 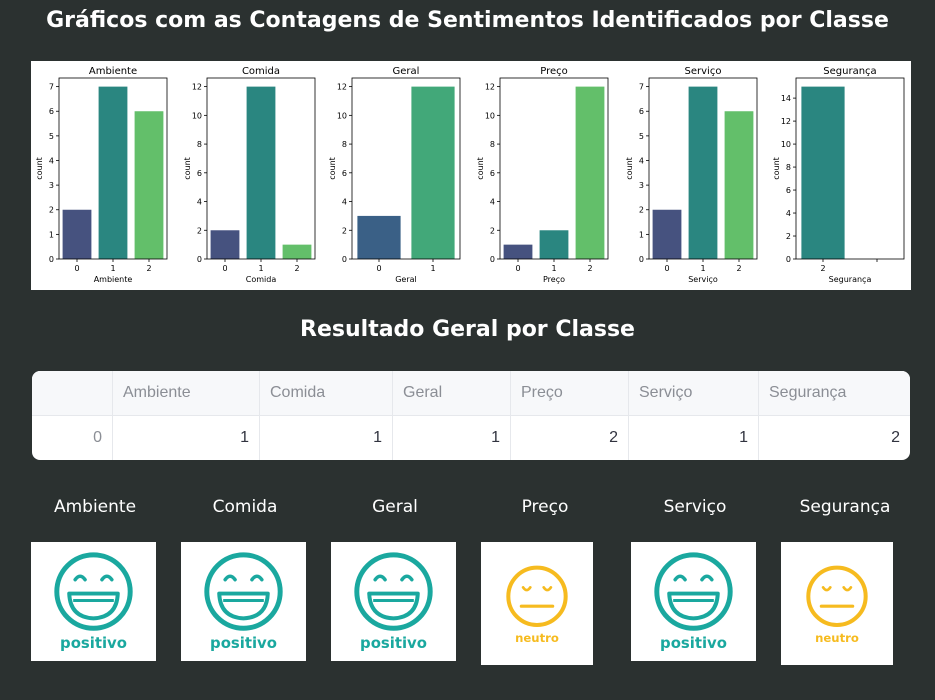 I want to click on column-header-preco: Preço, so click(x=569, y=393).